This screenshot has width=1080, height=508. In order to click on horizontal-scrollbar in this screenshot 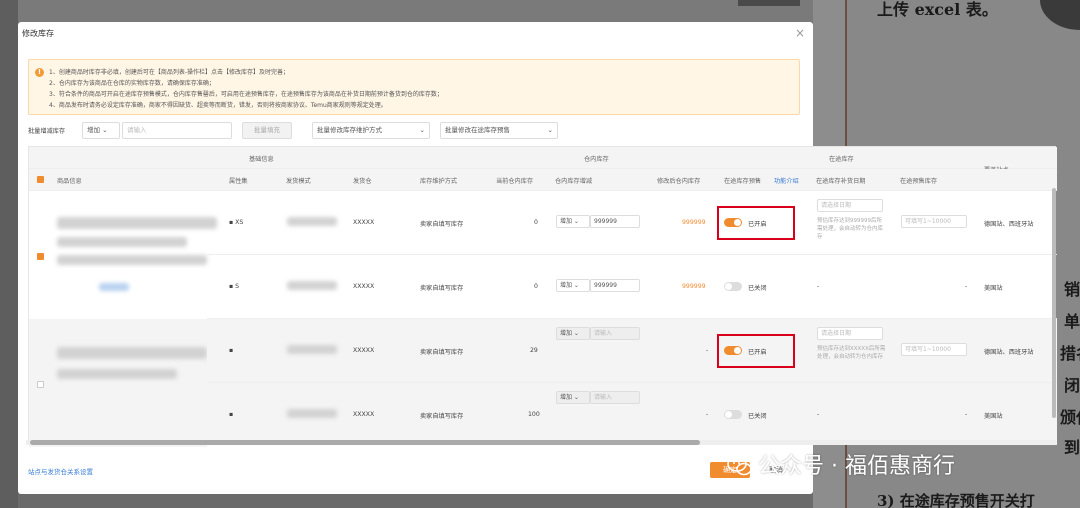, I will do `click(541, 442)`.